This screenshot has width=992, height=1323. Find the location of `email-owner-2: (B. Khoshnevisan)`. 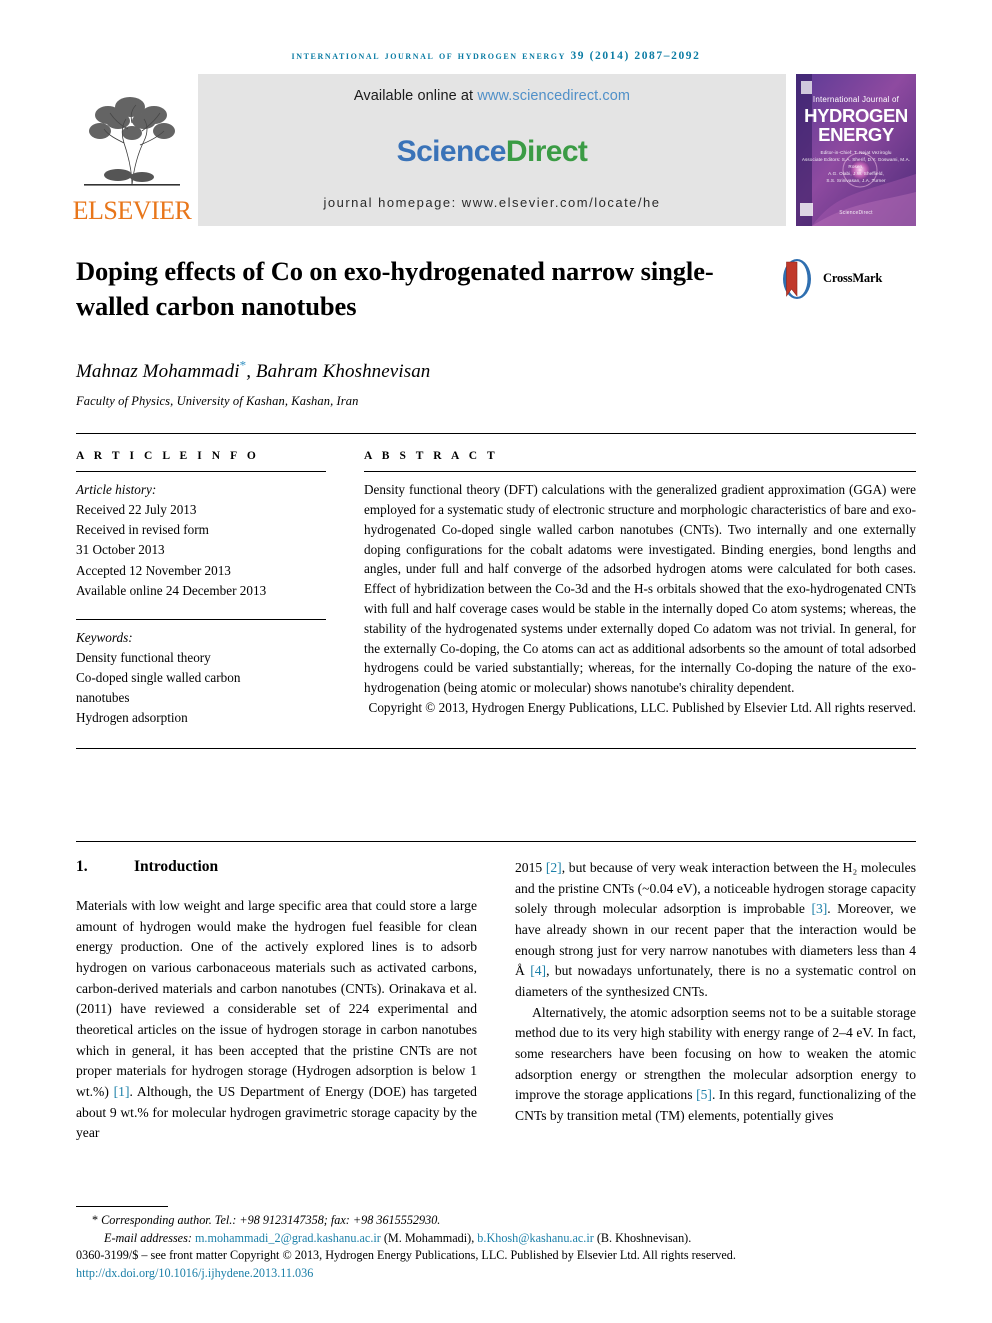

email-owner-2: (B. Khoshnevisan) is located at coordinates (642, 1237).